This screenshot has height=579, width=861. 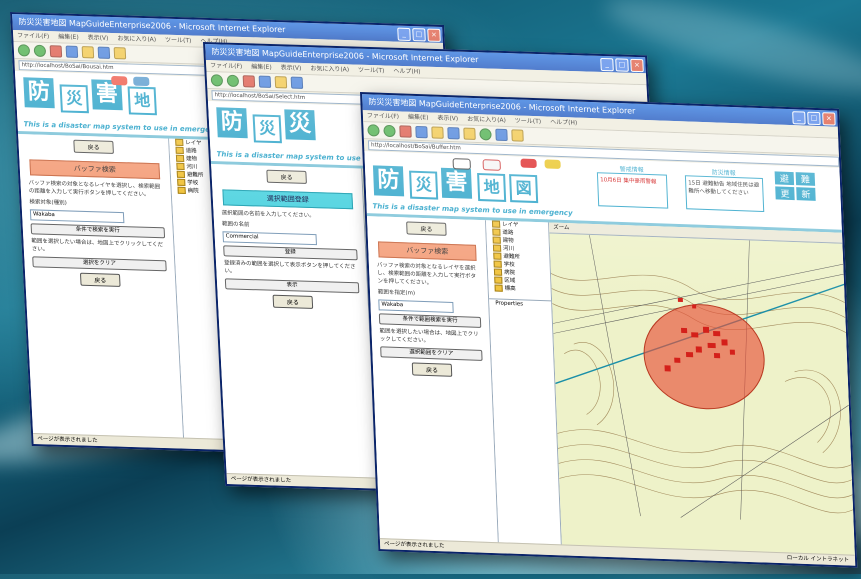 I want to click on distance-select: Wakaba, so click(x=416, y=306).